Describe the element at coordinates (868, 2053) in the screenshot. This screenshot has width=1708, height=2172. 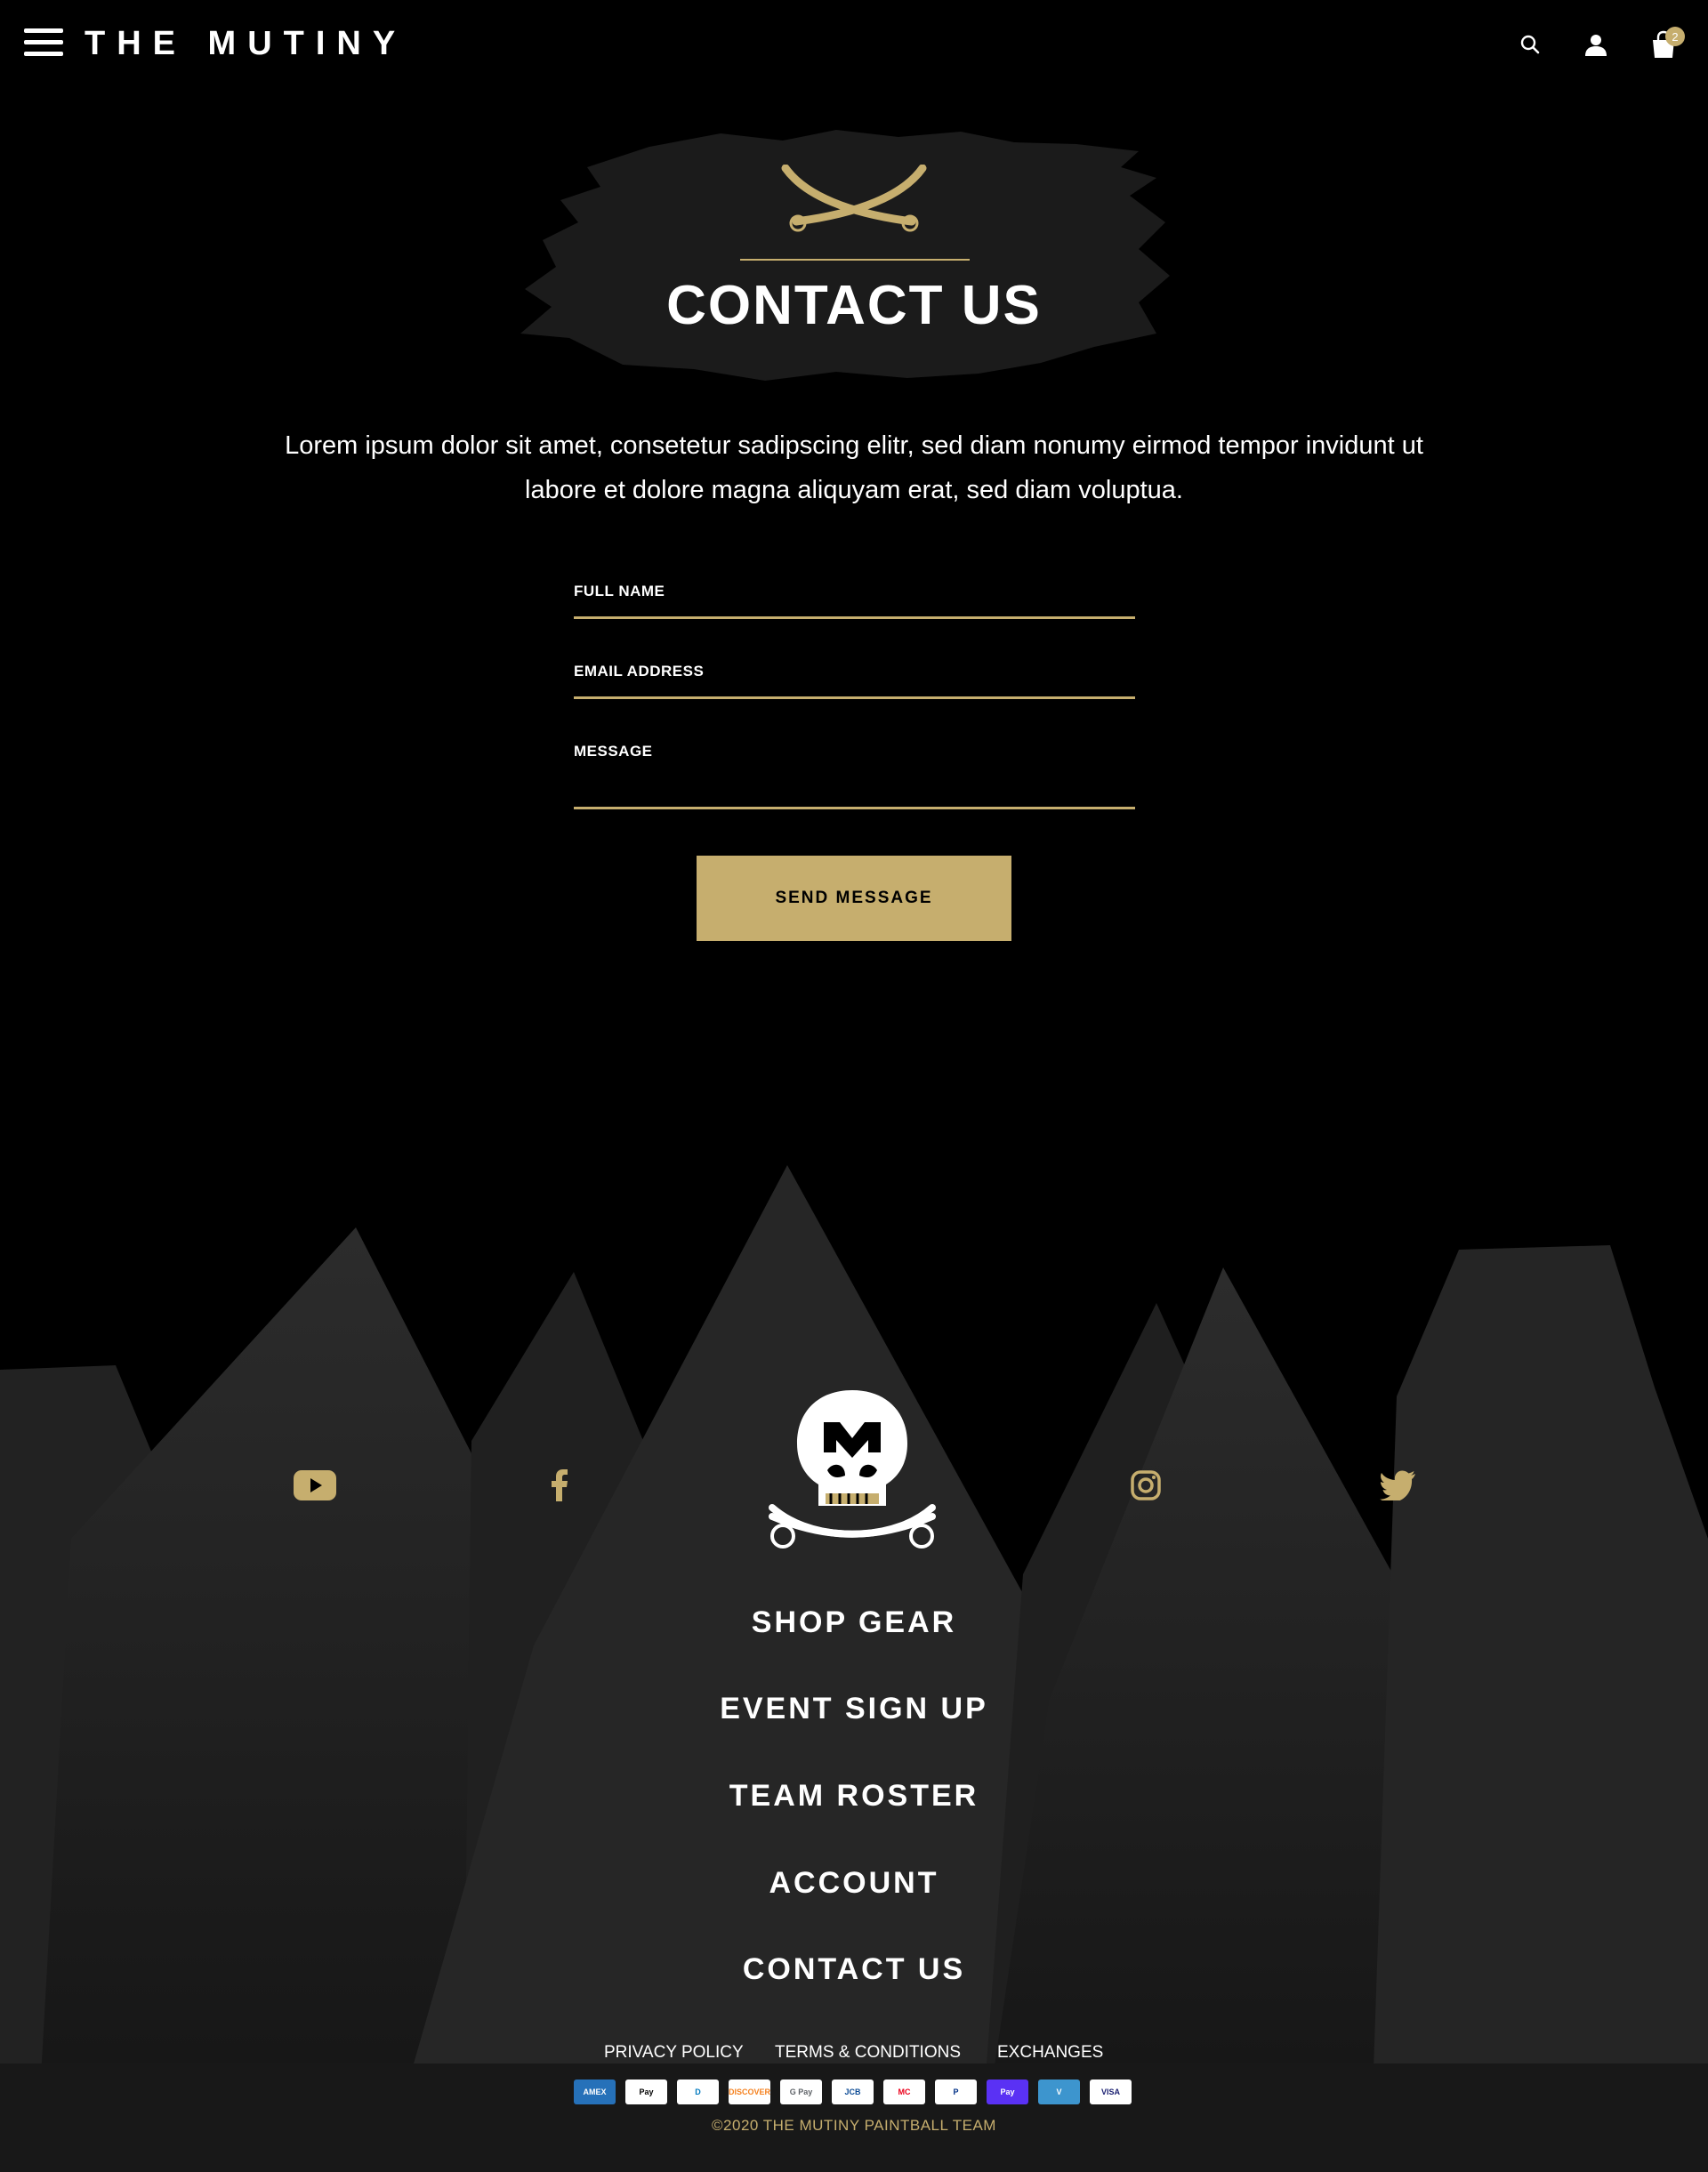
I see `terms-conditions-link: TERMS & CONDITIONS` at that location.